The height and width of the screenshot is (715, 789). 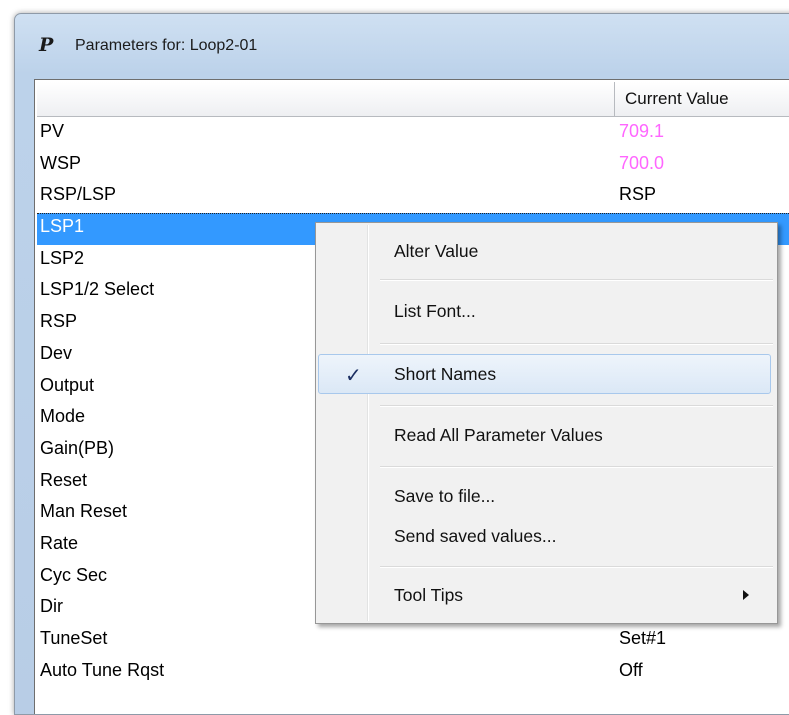 What do you see at coordinates (402, 44) in the screenshot?
I see `title-bar: P Parameters for: Loop2-01` at bounding box center [402, 44].